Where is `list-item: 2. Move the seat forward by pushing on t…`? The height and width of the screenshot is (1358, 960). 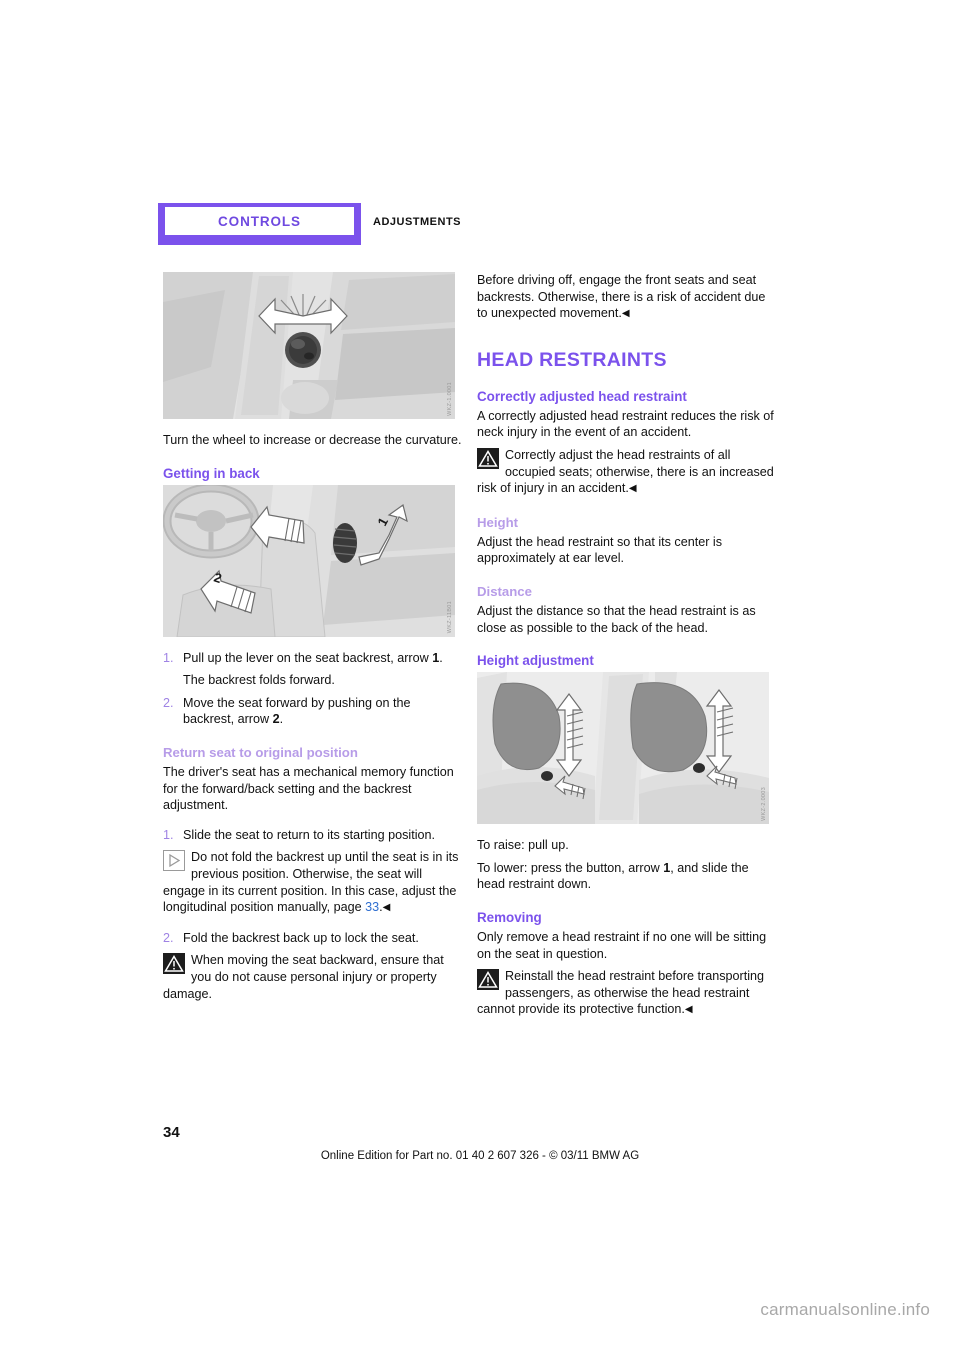
list-item: 2. Move the seat forward by pushing on t… is located at coordinates (313, 711).